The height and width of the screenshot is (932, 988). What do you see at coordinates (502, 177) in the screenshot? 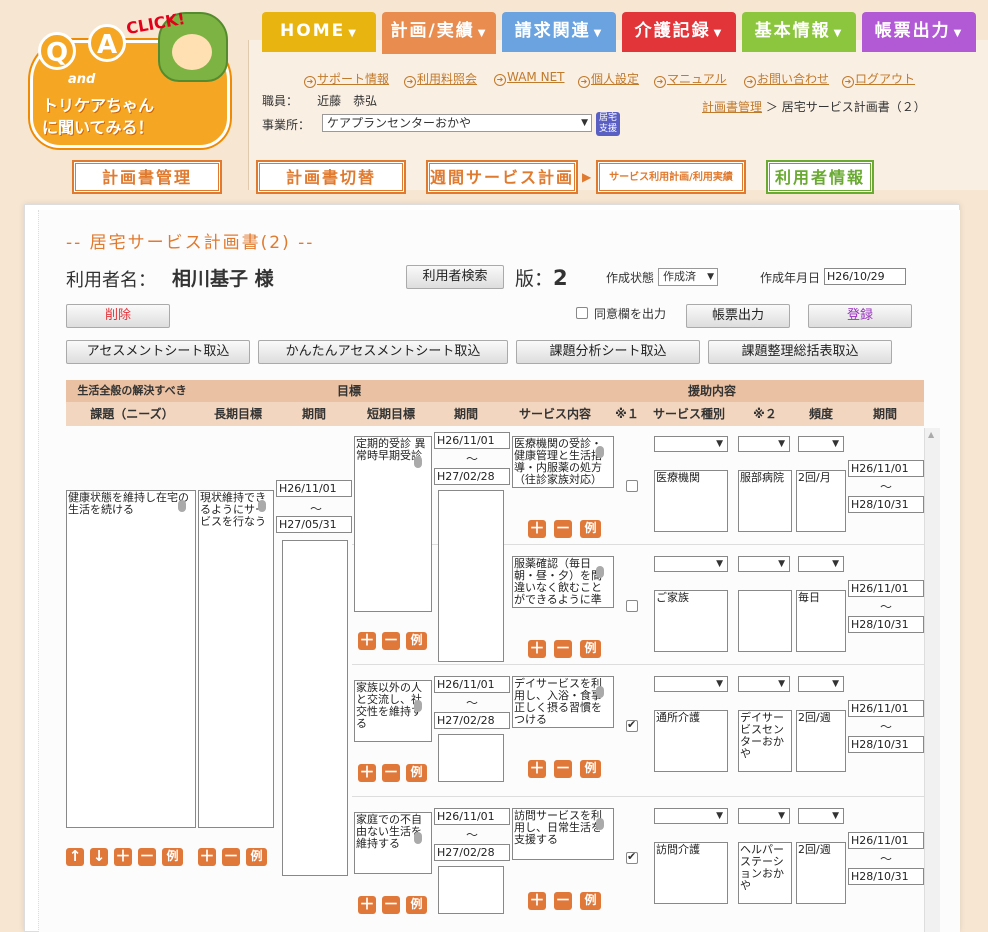
I see `subnav-weekly: 週間サービス計画` at bounding box center [502, 177].